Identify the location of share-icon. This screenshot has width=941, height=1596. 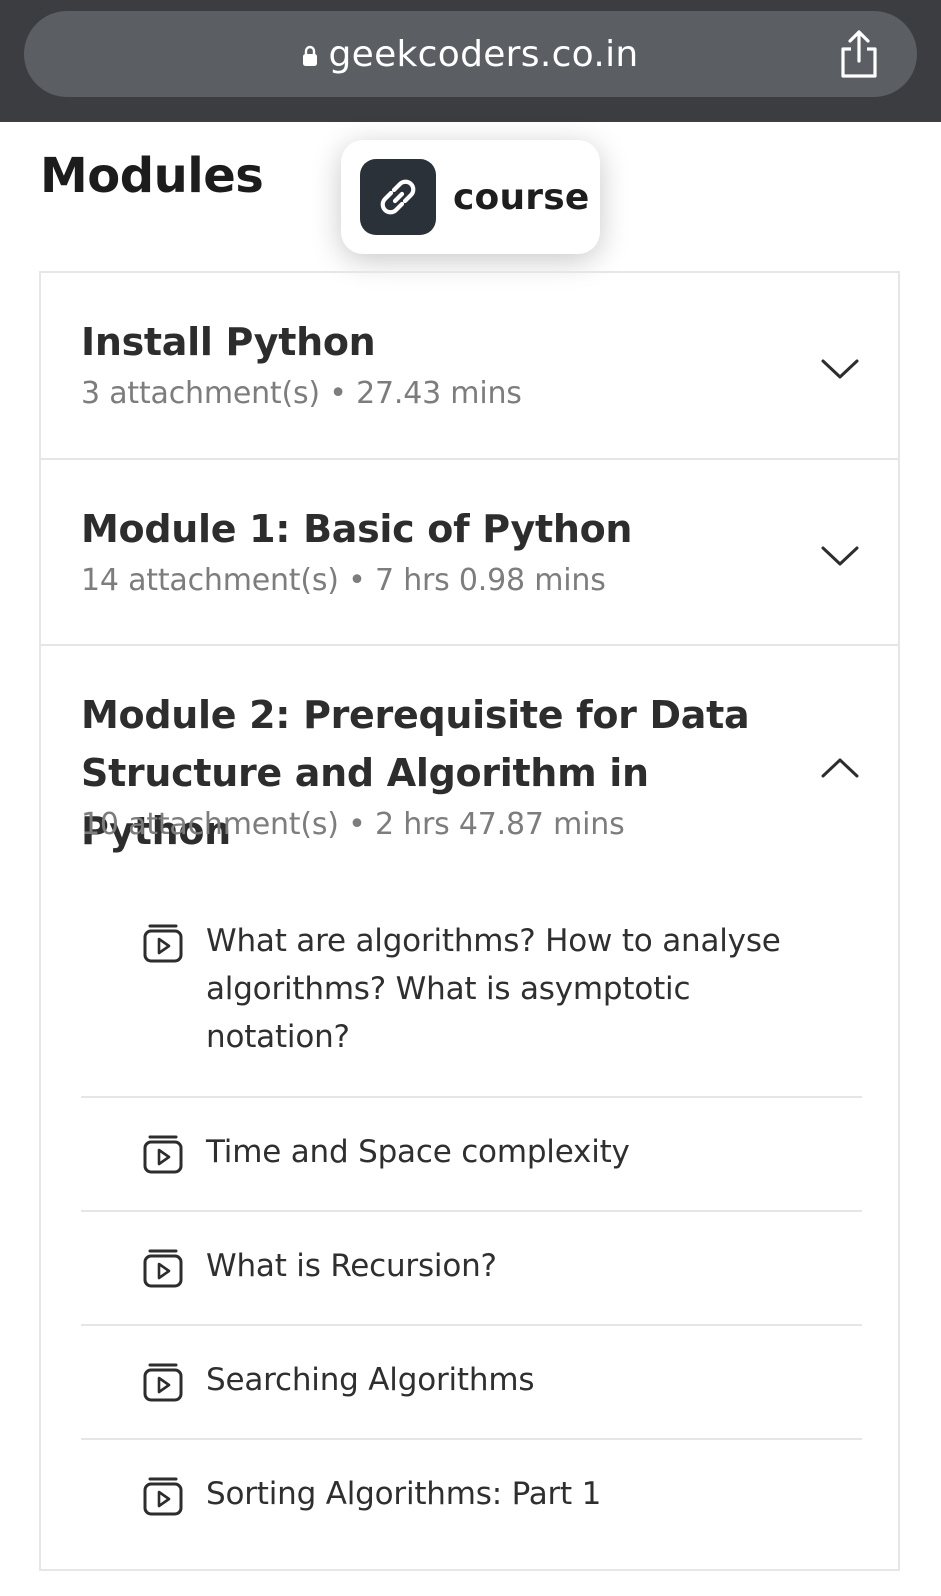
(859, 54).